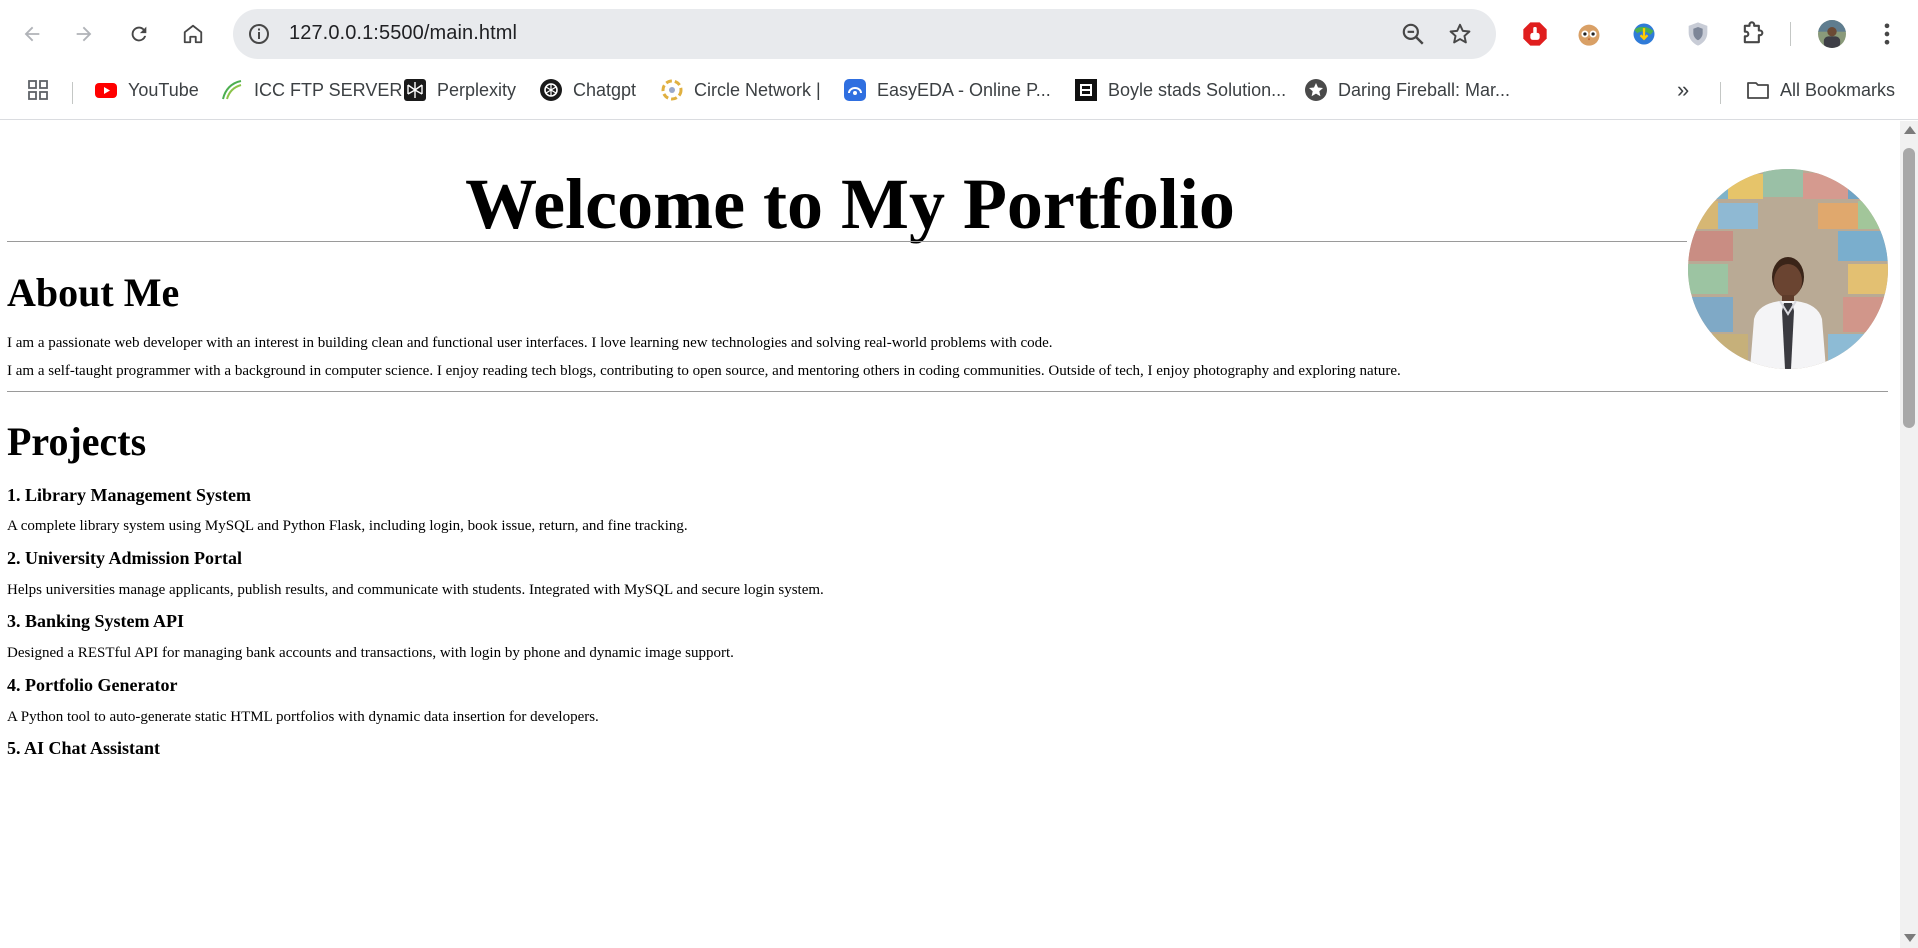 The image size is (1918, 948). Describe the element at coordinates (1316, 90) in the screenshot. I see `daring-fireball-icon` at that location.